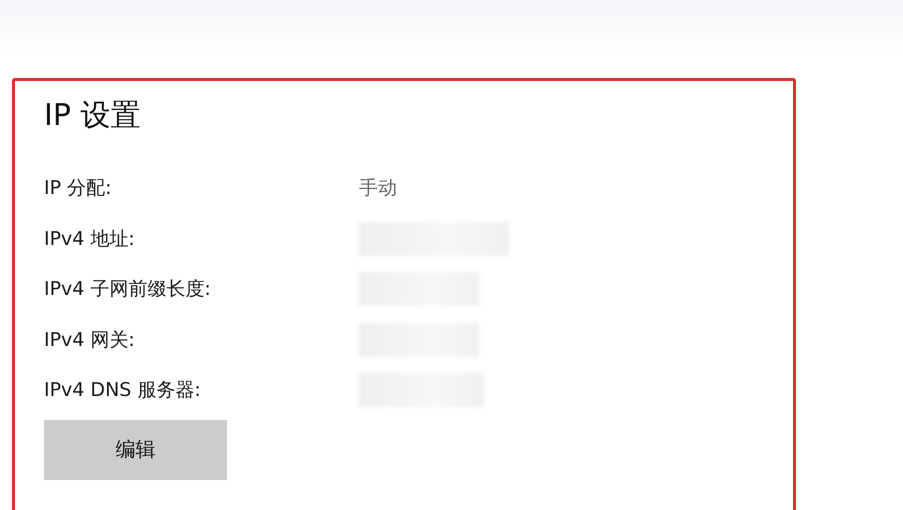  I want to click on field-label: IPv4 DNS 服务器:, so click(123, 391).